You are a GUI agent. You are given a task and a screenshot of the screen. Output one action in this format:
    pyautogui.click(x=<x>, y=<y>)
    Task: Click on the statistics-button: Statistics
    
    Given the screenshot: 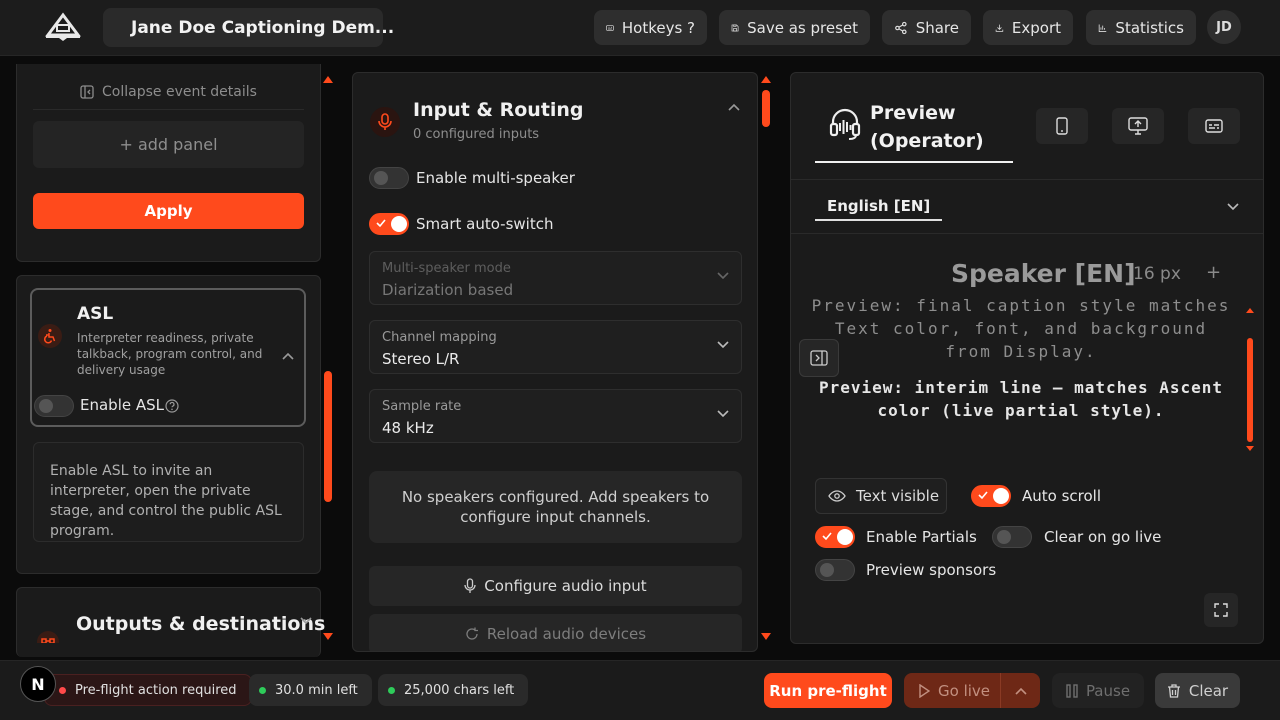 What is the action you would take?
    pyautogui.click(x=1141, y=27)
    